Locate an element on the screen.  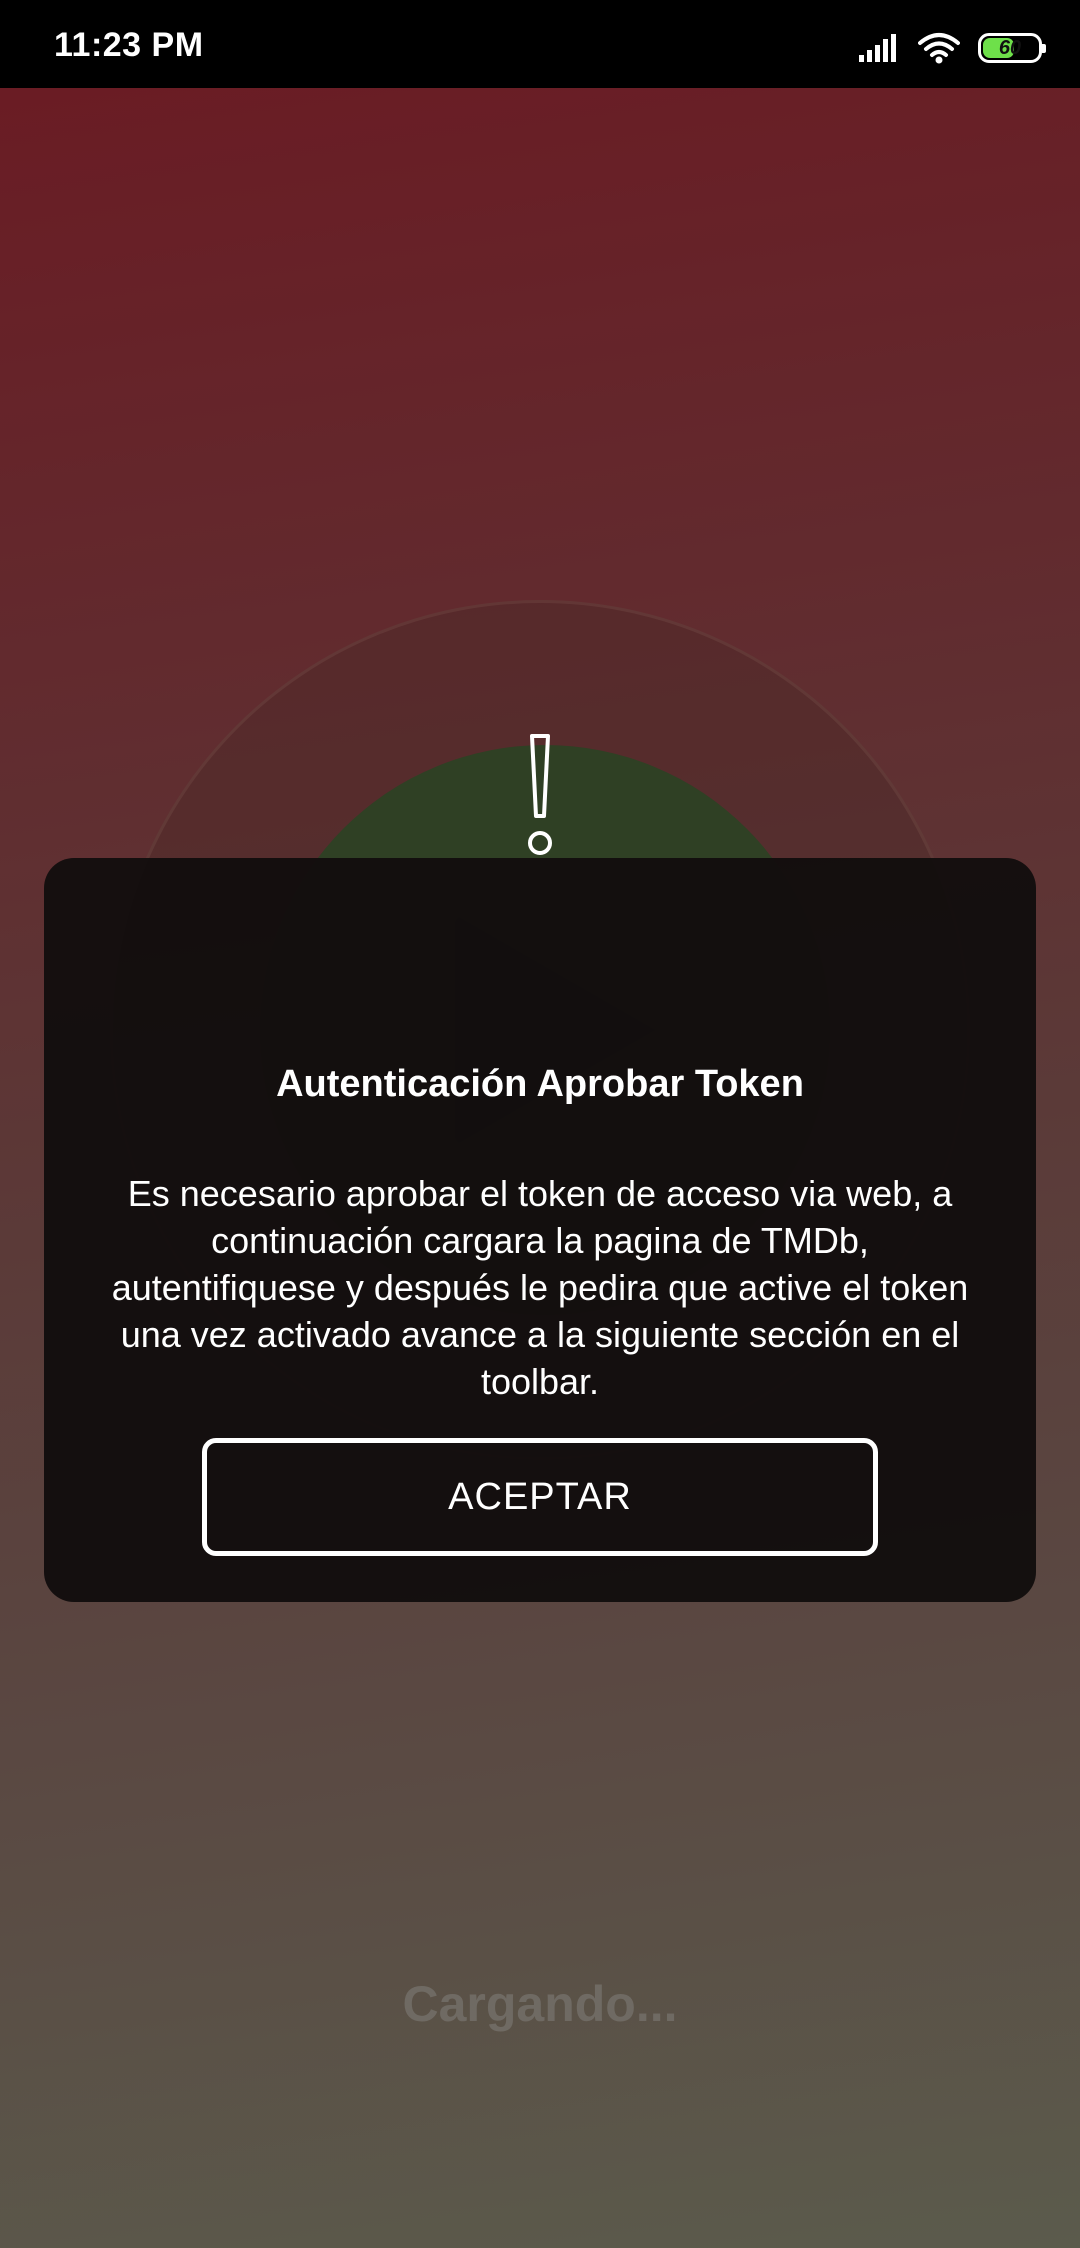
battery-icon: 60 is located at coordinates (1012, 48).